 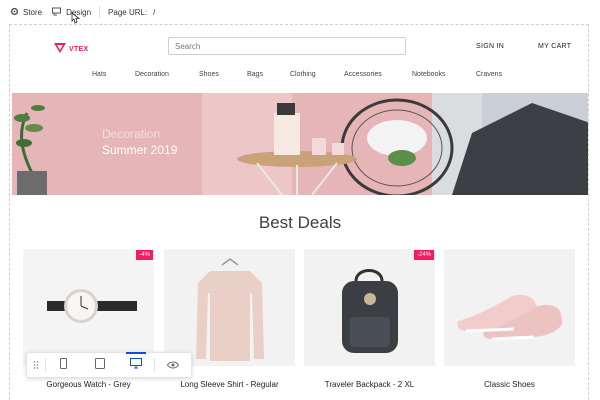 I want to click on nav-item-clothing: Clothing, so click(x=303, y=74).